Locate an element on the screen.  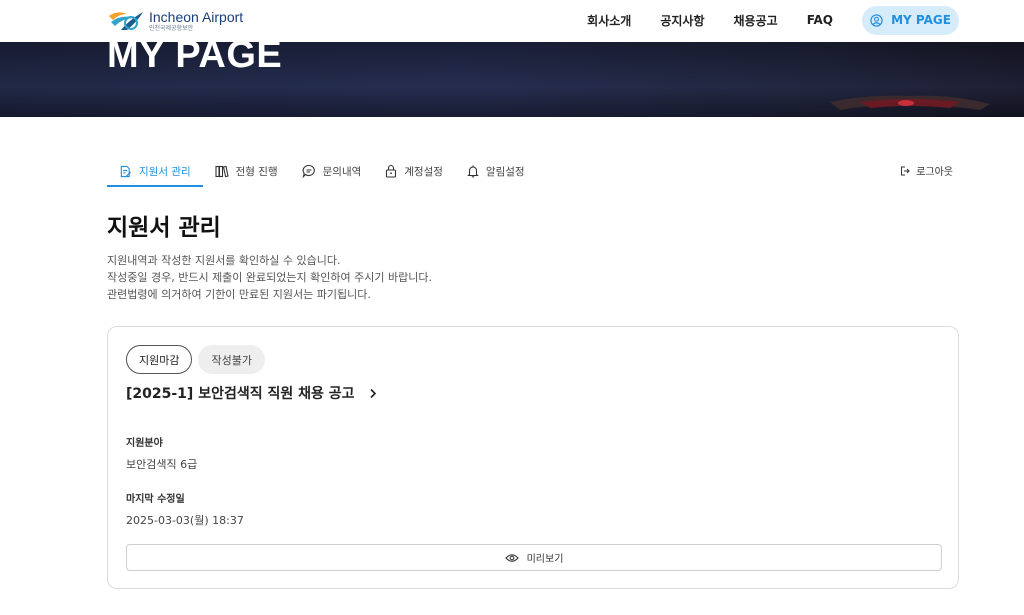
description-line: 작성중일 경우, 반드시 제출이 완료되었는지 확인하여 주시기 바랍니다. is located at coordinates (269, 277).